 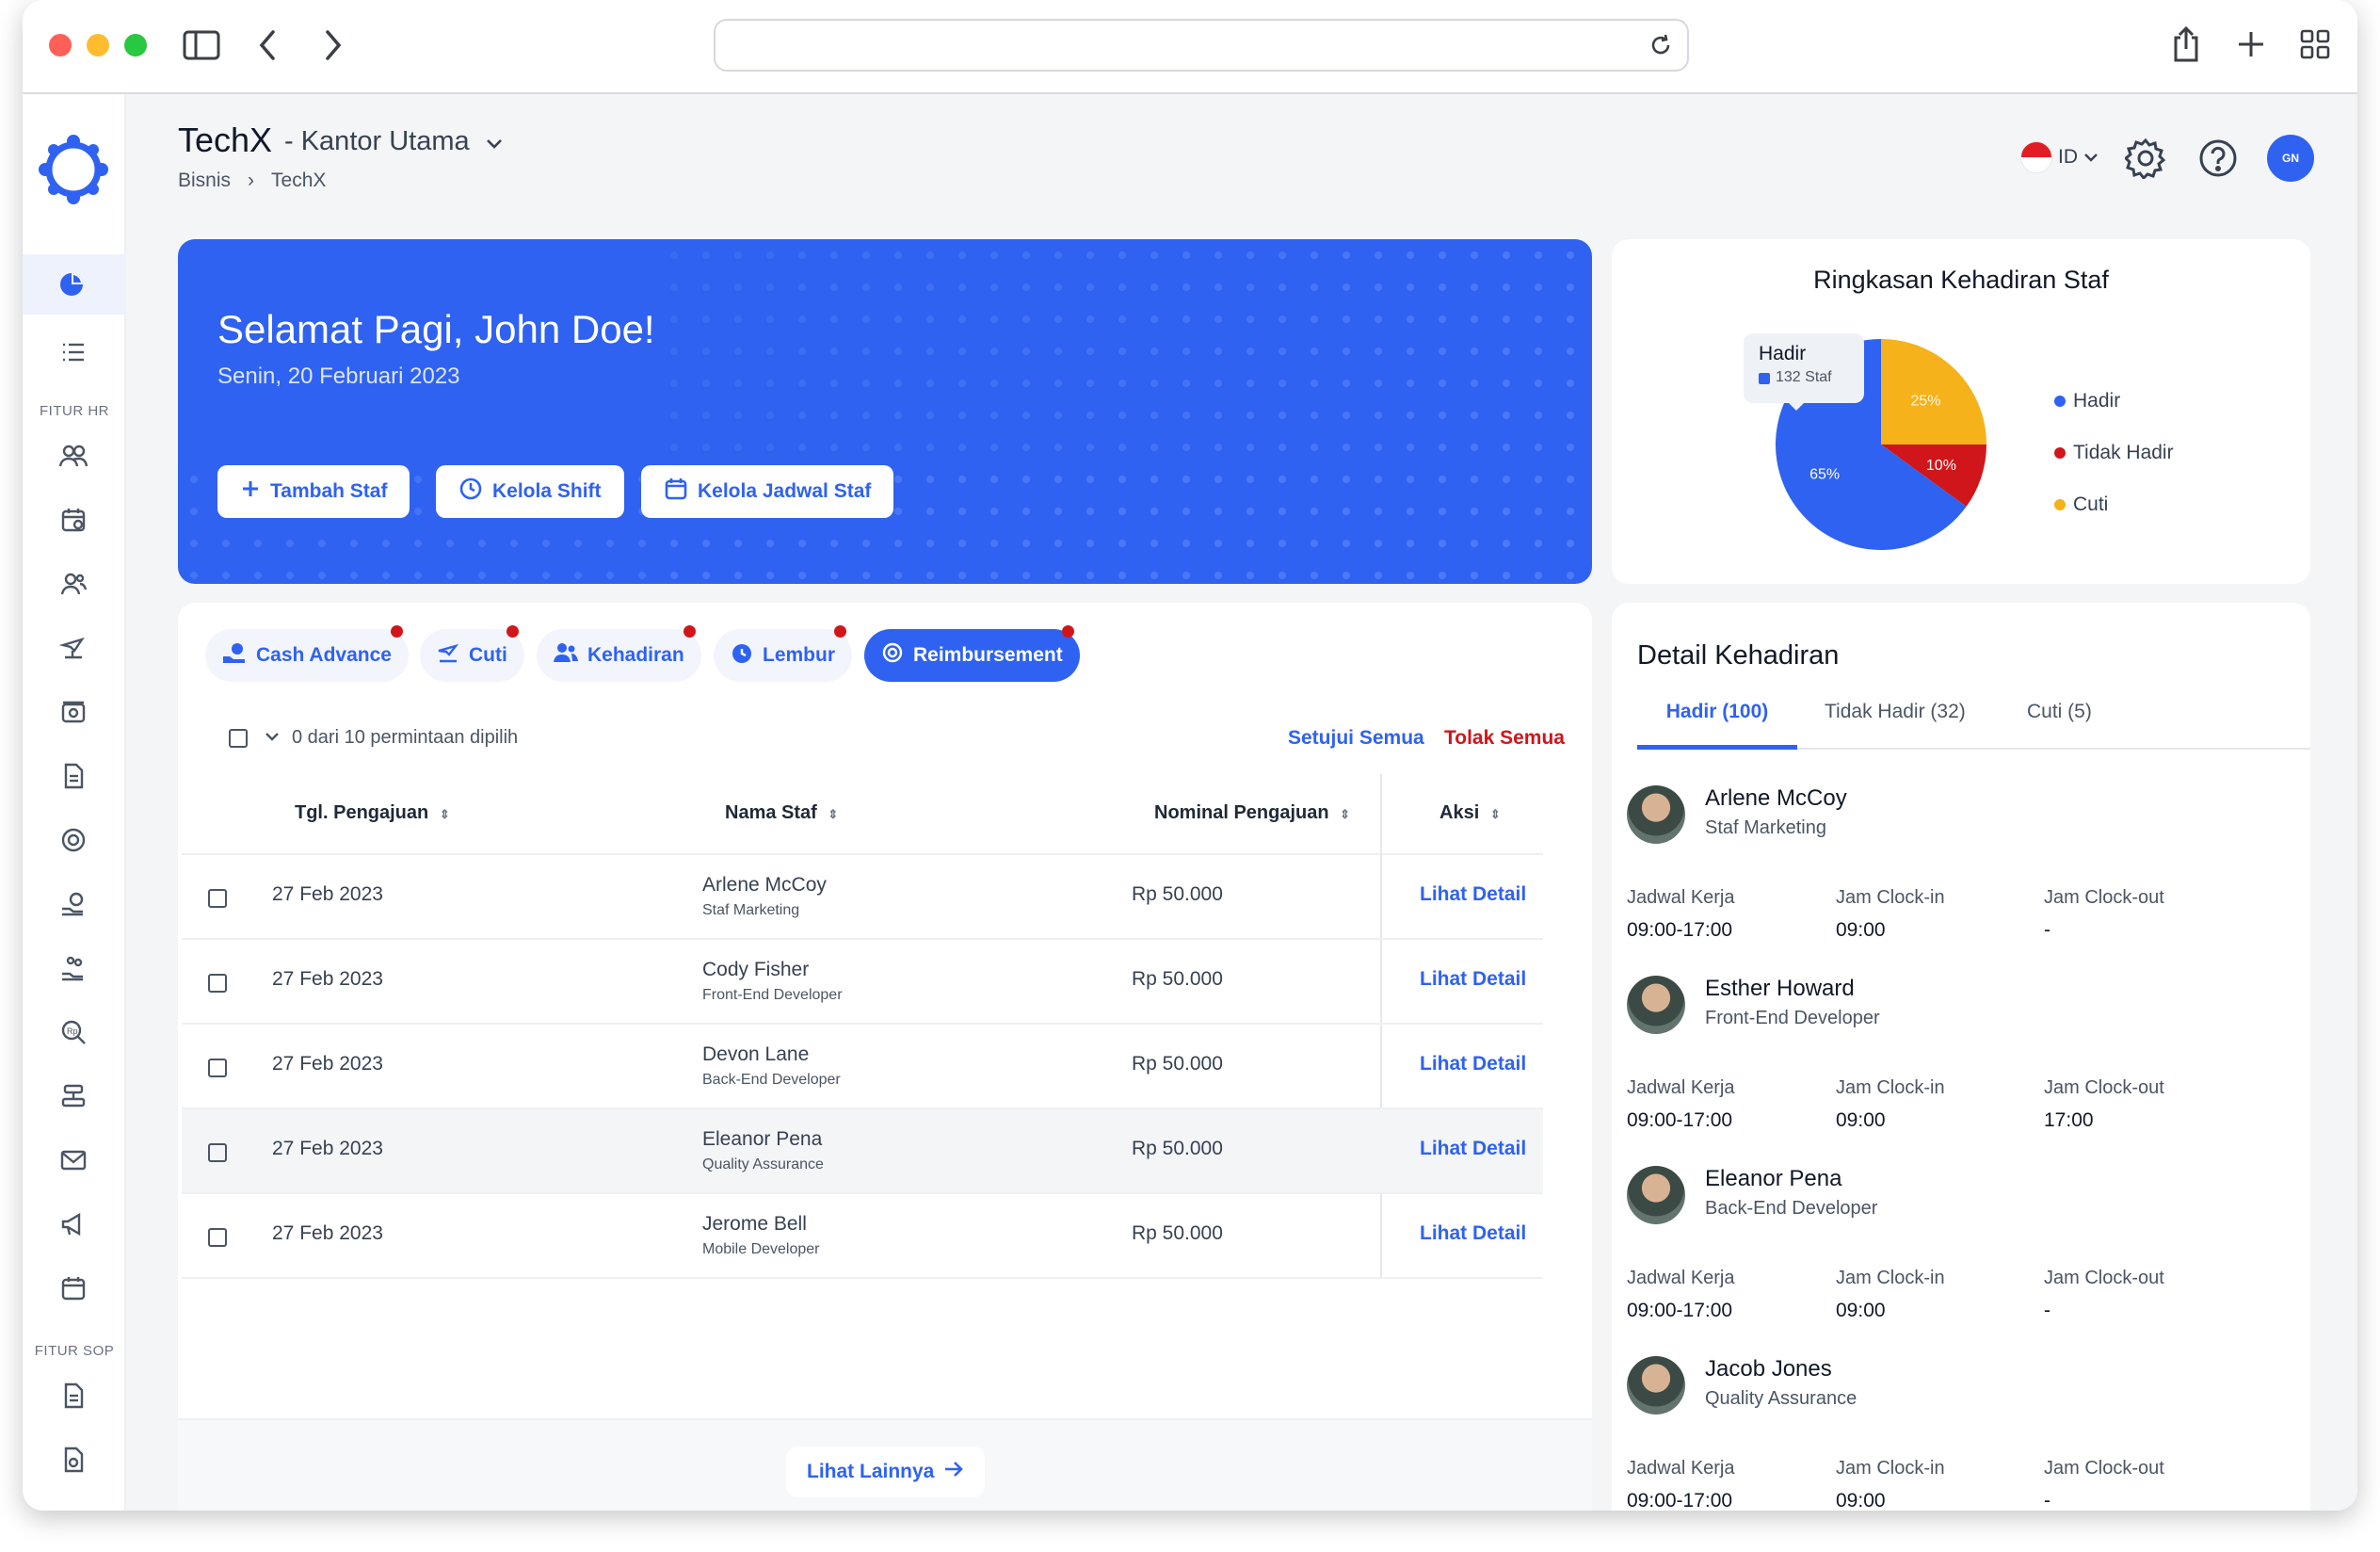 I want to click on staff-group-icon, so click(x=74, y=456).